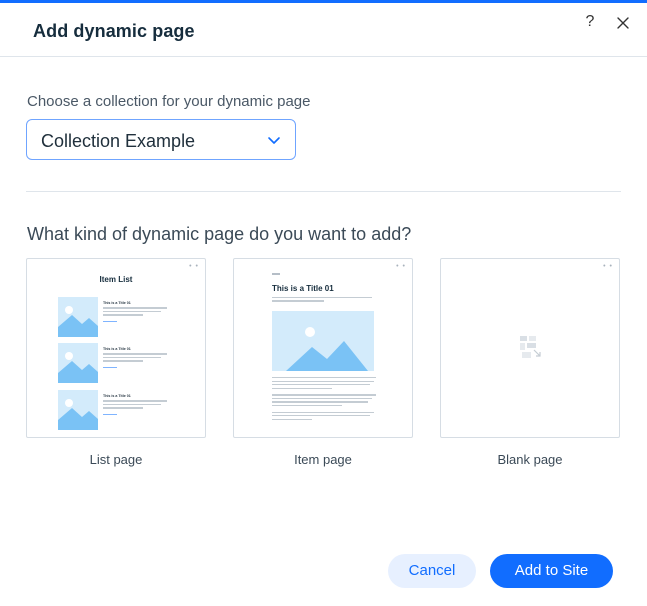 The width and height of the screenshot is (647, 606). What do you see at coordinates (276, 274) in the screenshot?
I see `back-link` at bounding box center [276, 274].